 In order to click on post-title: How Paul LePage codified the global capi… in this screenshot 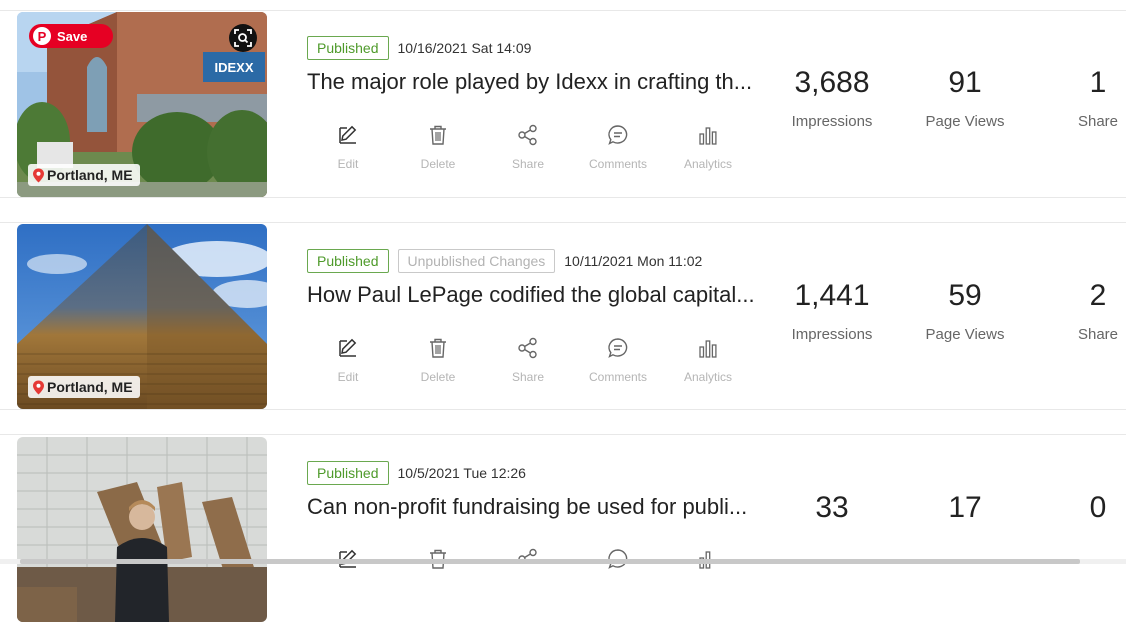, I will do `click(537, 295)`.